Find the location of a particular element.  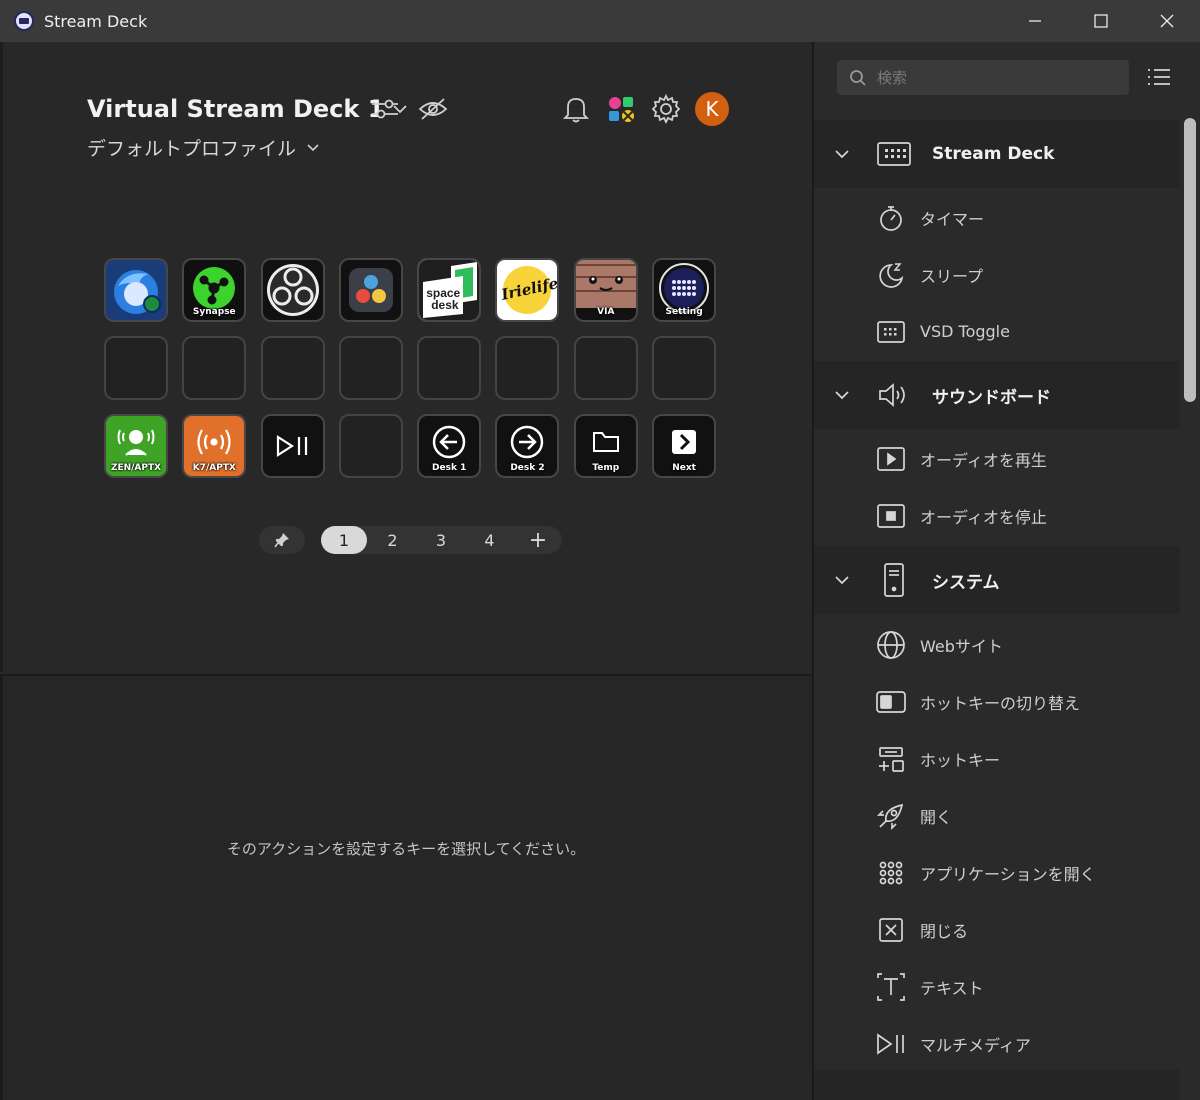

category-label: サウンドボード is located at coordinates (991, 397).